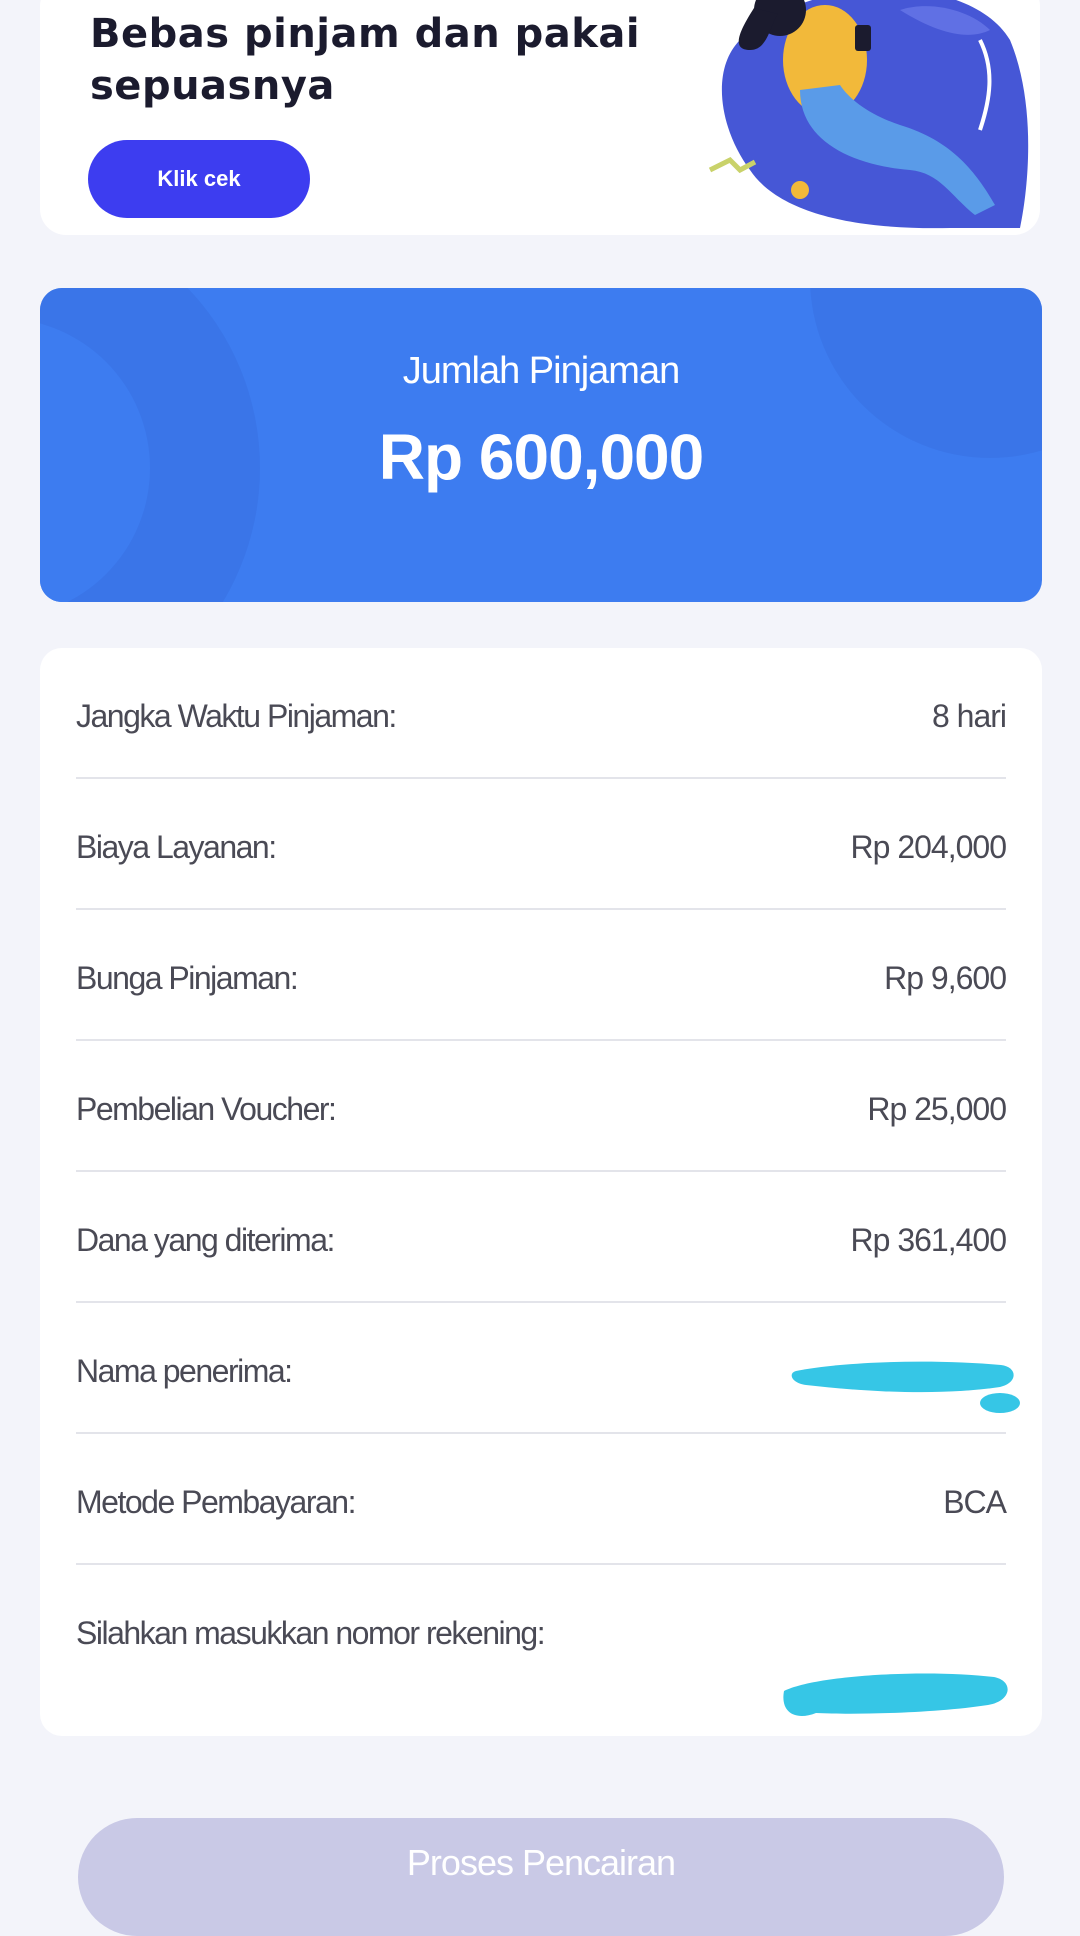 The width and height of the screenshot is (1080, 1936). I want to click on banner-title: Bebas pinjam dan pakai sepuasnya, so click(365, 60).